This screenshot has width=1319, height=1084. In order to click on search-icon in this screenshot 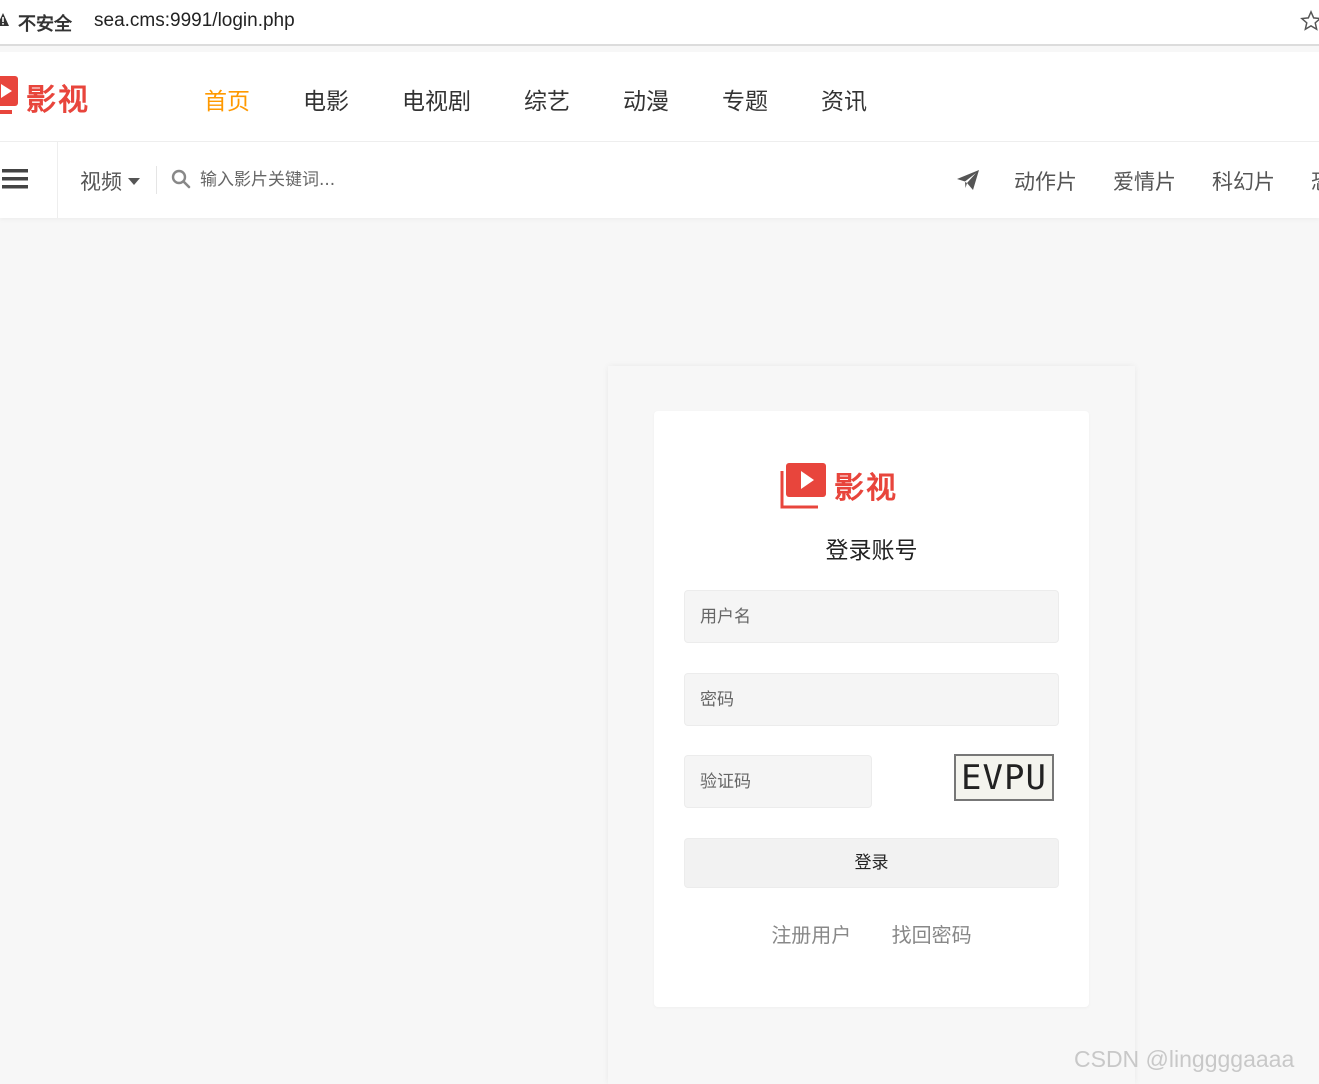, I will do `click(181, 179)`.